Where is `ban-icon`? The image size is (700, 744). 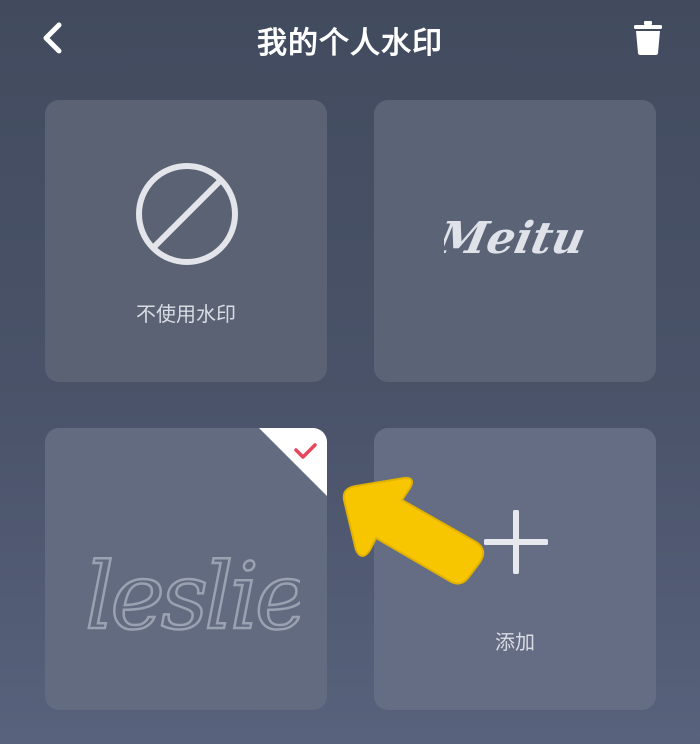
ban-icon is located at coordinates (187, 214).